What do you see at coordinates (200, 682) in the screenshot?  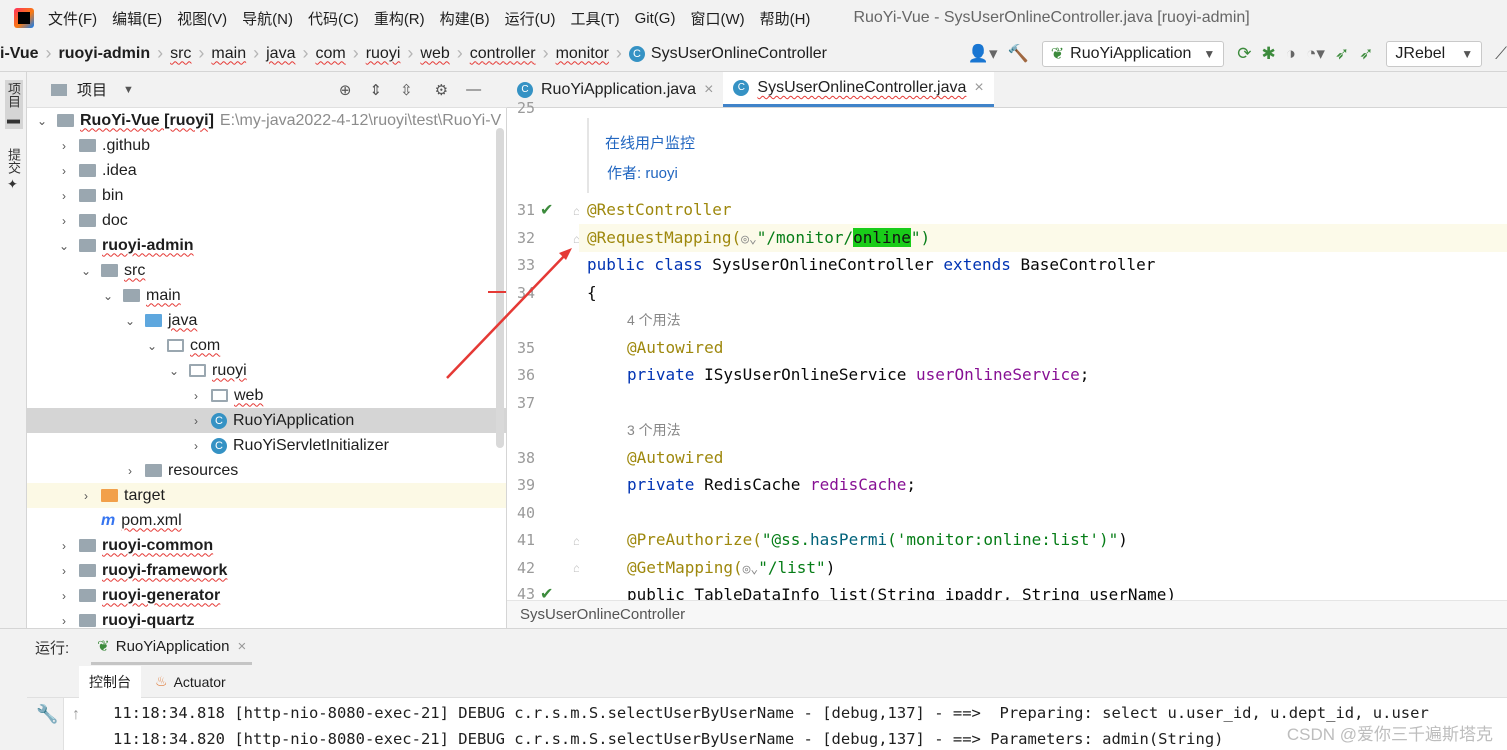 I see `tab-actuator: Actuator` at bounding box center [200, 682].